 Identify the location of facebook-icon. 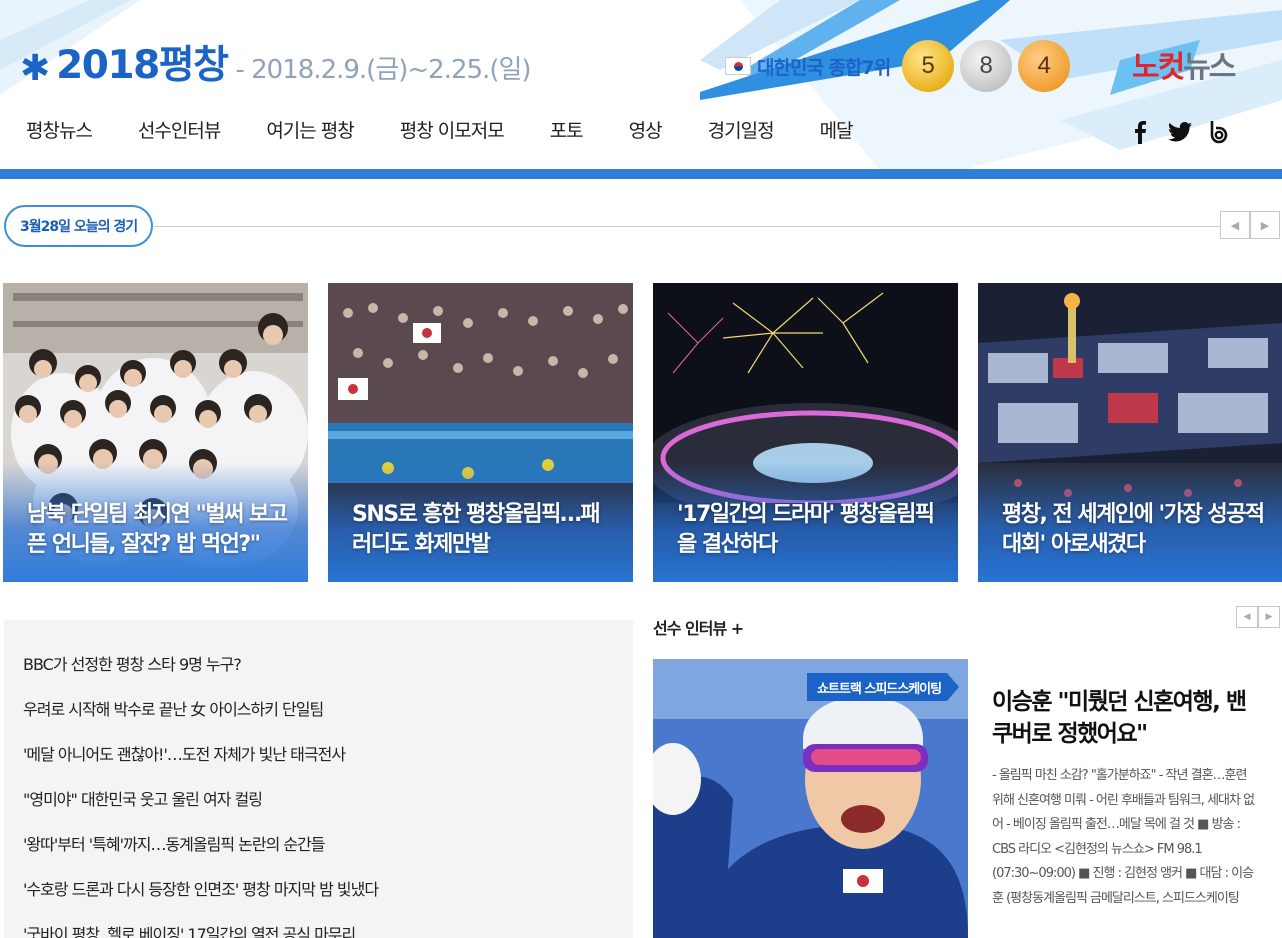
(1140, 132).